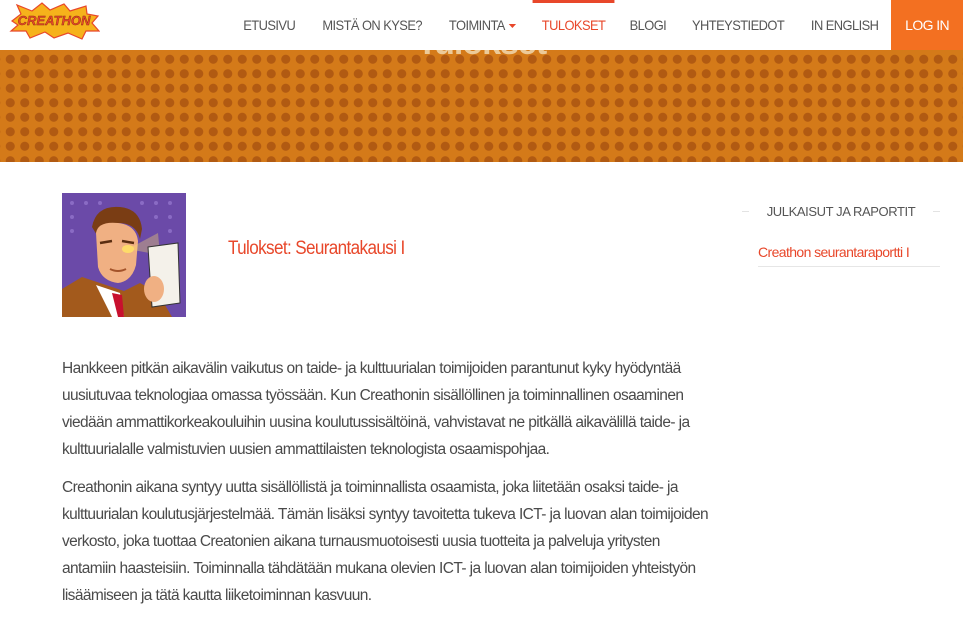 This screenshot has width=963, height=625. I want to click on widget-title-text: JULKAISUT JA RAPORTIT, so click(841, 211).